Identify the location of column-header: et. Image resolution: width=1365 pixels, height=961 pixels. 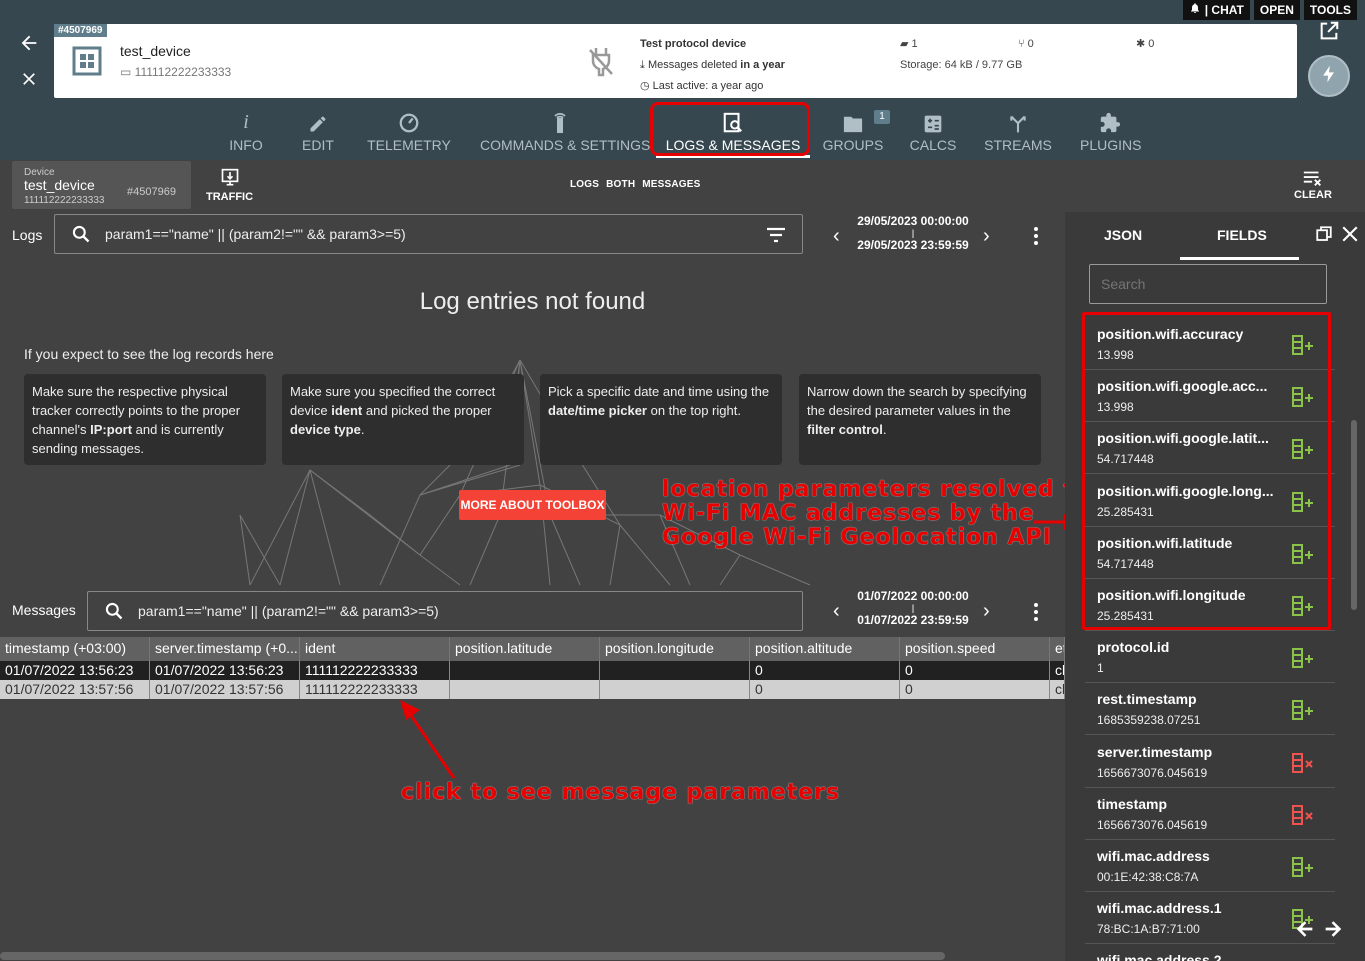
(1057, 649).